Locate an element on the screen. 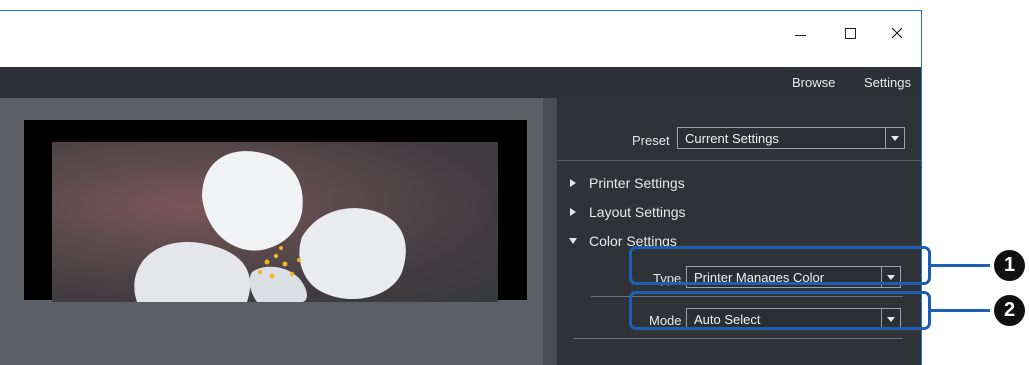  callout-highlight-type is located at coordinates (780, 265).